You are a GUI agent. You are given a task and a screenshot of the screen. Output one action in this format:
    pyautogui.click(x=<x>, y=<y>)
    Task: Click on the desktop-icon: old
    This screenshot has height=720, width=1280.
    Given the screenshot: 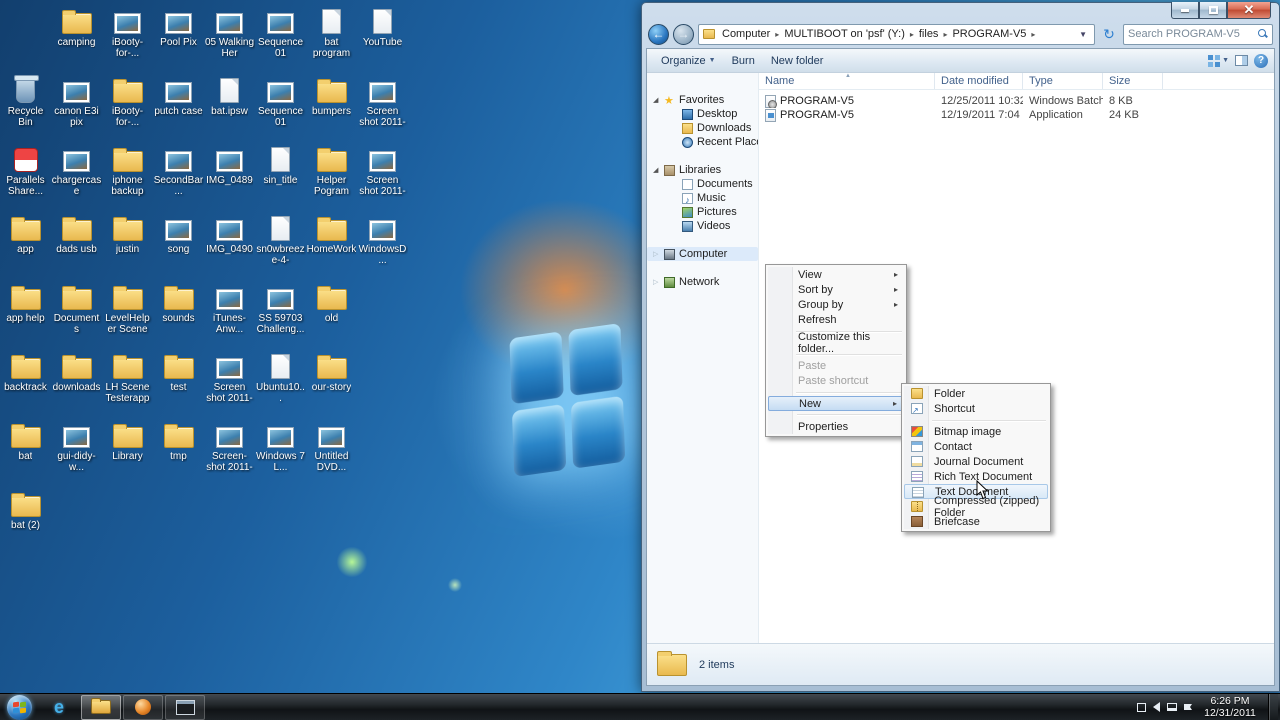 What is the action you would take?
    pyautogui.click(x=332, y=314)
    